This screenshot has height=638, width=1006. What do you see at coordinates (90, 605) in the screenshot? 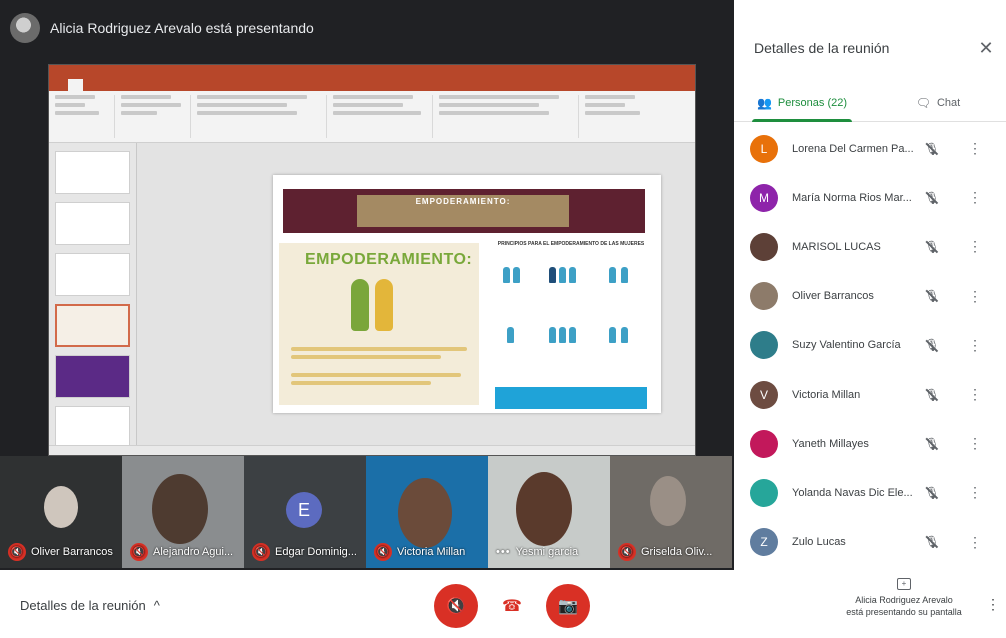
I see `meeting-details-button: Detalles de la reunión ^` at bounding box center [90, 605].